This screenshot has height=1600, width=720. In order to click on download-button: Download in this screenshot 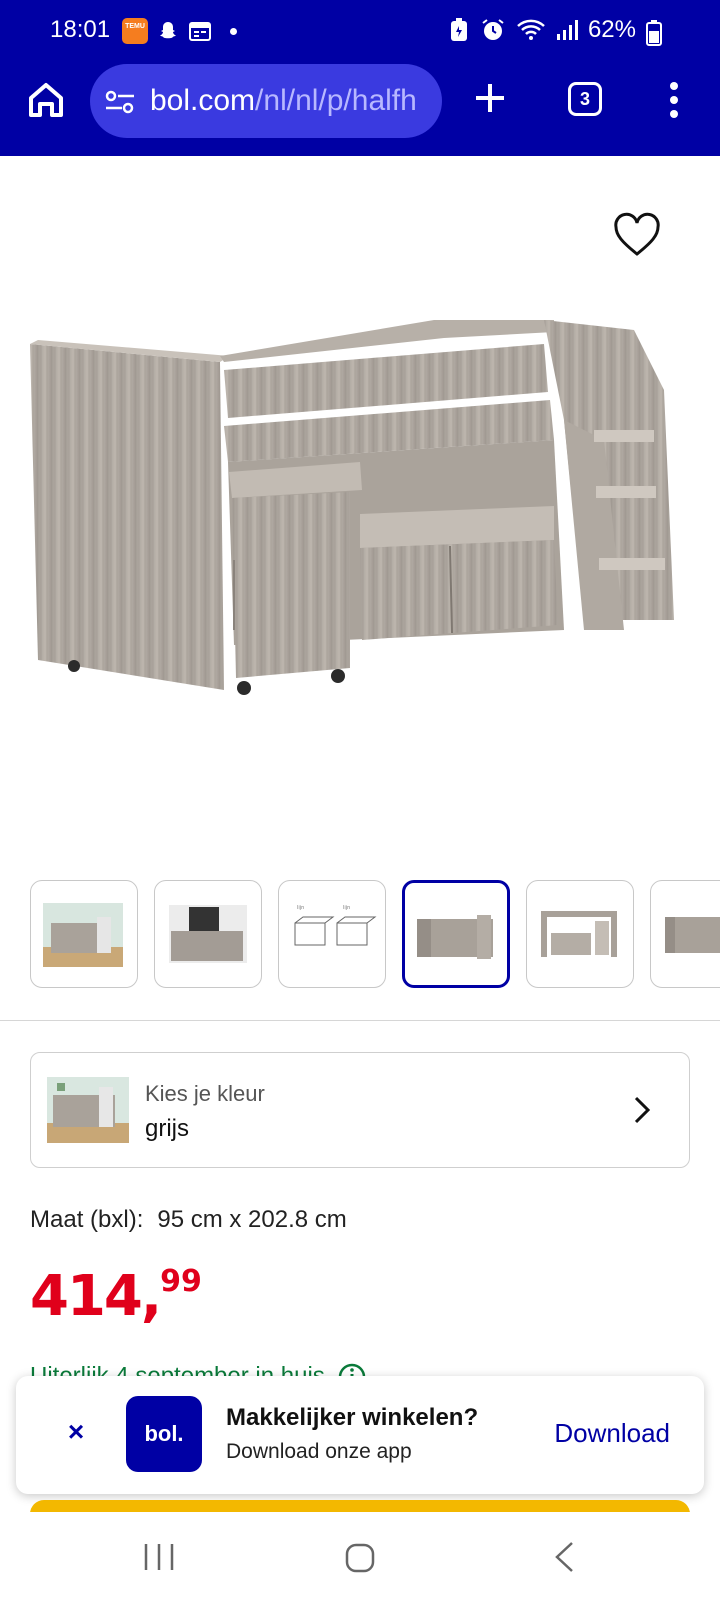, I will do `click(612, 1433)`.